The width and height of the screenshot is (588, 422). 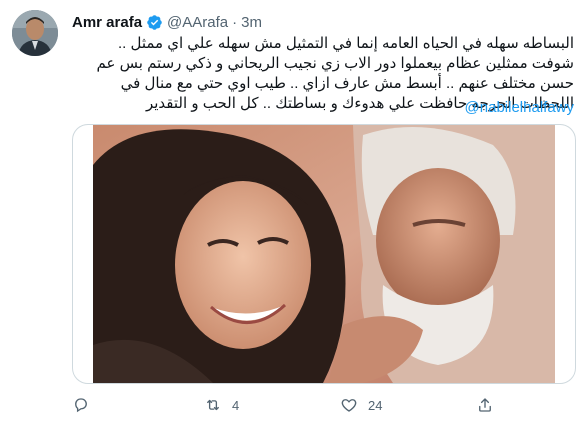 I want to click on author-avatar, so click(x=35, y=33).